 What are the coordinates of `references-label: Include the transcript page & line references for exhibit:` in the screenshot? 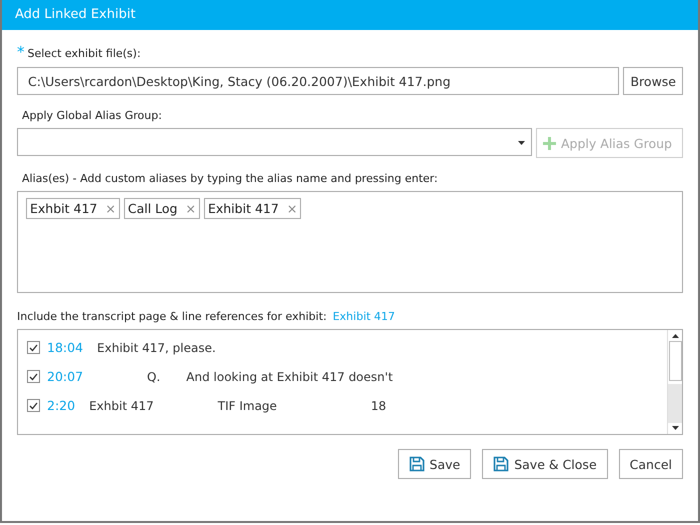 It's located at (172, 316).